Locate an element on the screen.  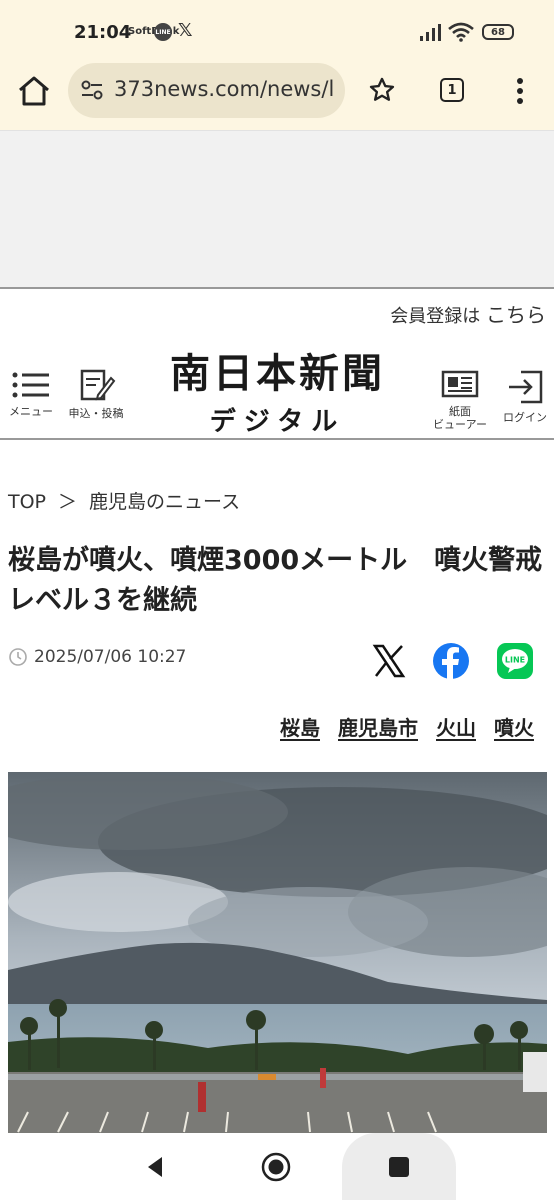
browser-chrome: 21:04 SoftBank LINE 𝕏 68 373news.c is located at coordinates (277, 65).